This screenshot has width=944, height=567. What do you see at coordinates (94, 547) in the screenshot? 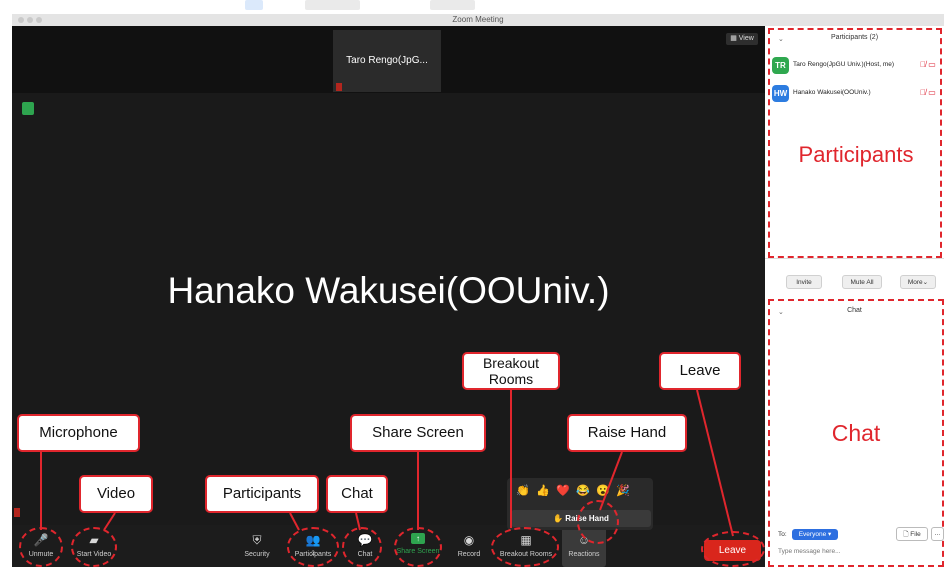
I see `video-highlight-circle` at bounding box center [94, 547].